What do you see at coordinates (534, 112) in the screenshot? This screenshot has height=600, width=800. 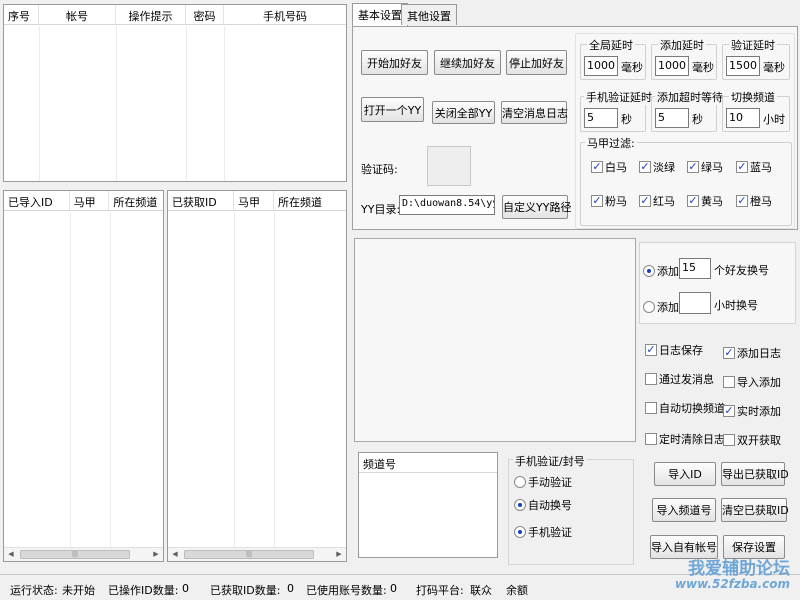 I see `clear-log-button: 清空消息日志` at bounding box center [534, 112].